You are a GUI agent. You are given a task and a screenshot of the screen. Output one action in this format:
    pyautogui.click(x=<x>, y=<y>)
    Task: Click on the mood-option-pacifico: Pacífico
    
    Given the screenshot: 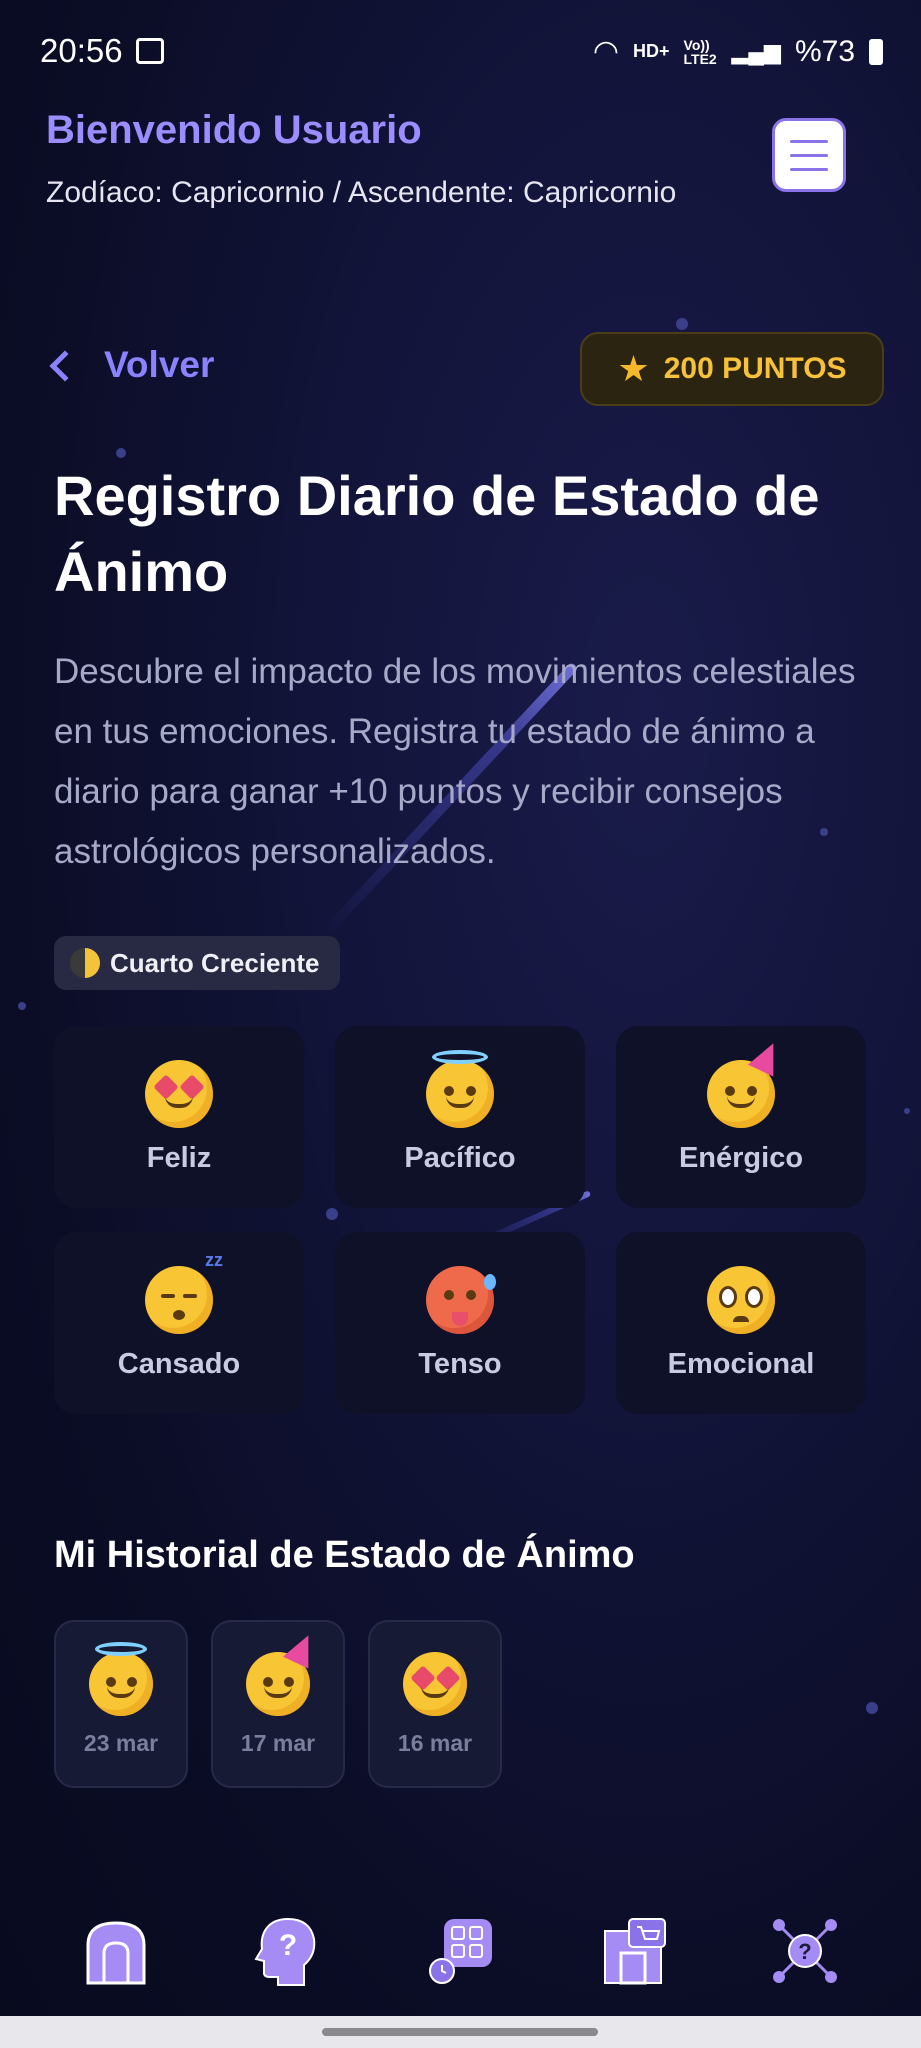 What is the action you would take?
    pyautogui.click(x=460, y=1117)
    